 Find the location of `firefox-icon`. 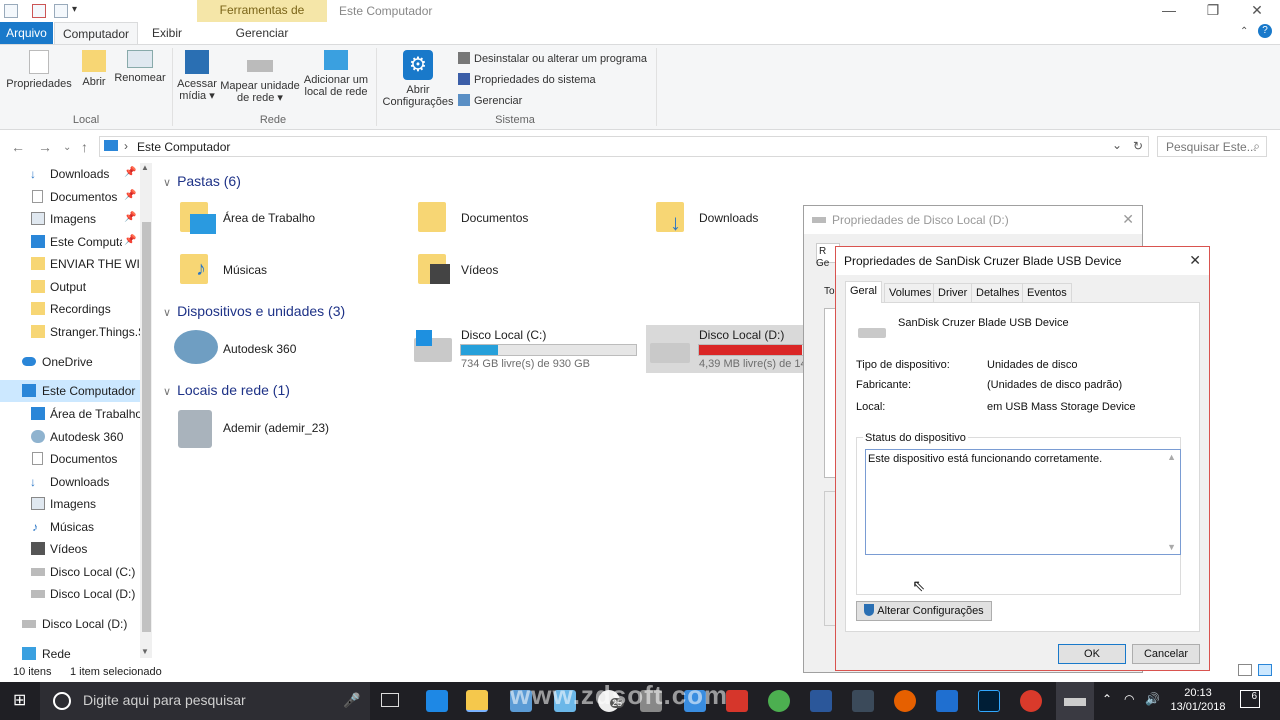

firefox-icon is located at coordinates (905, 701).